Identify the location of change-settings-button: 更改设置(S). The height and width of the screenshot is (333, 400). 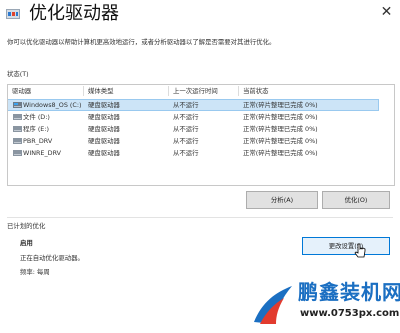
(346, 246).